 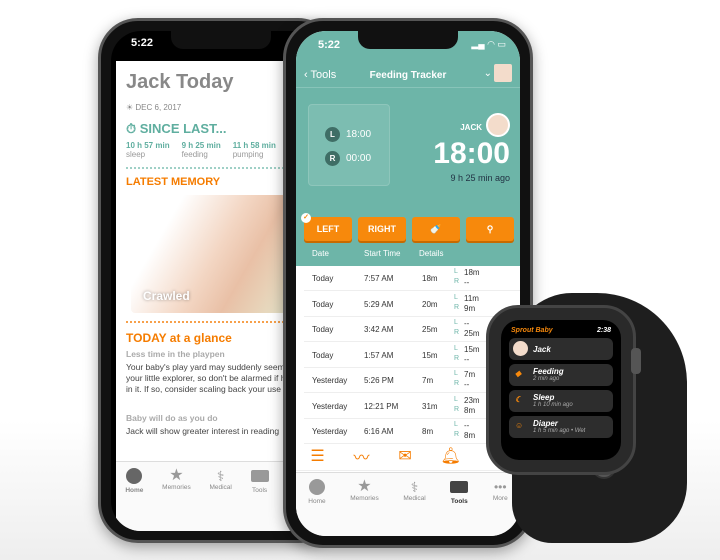 I want to click on row-total: 20m, so click(x=430, y=304).